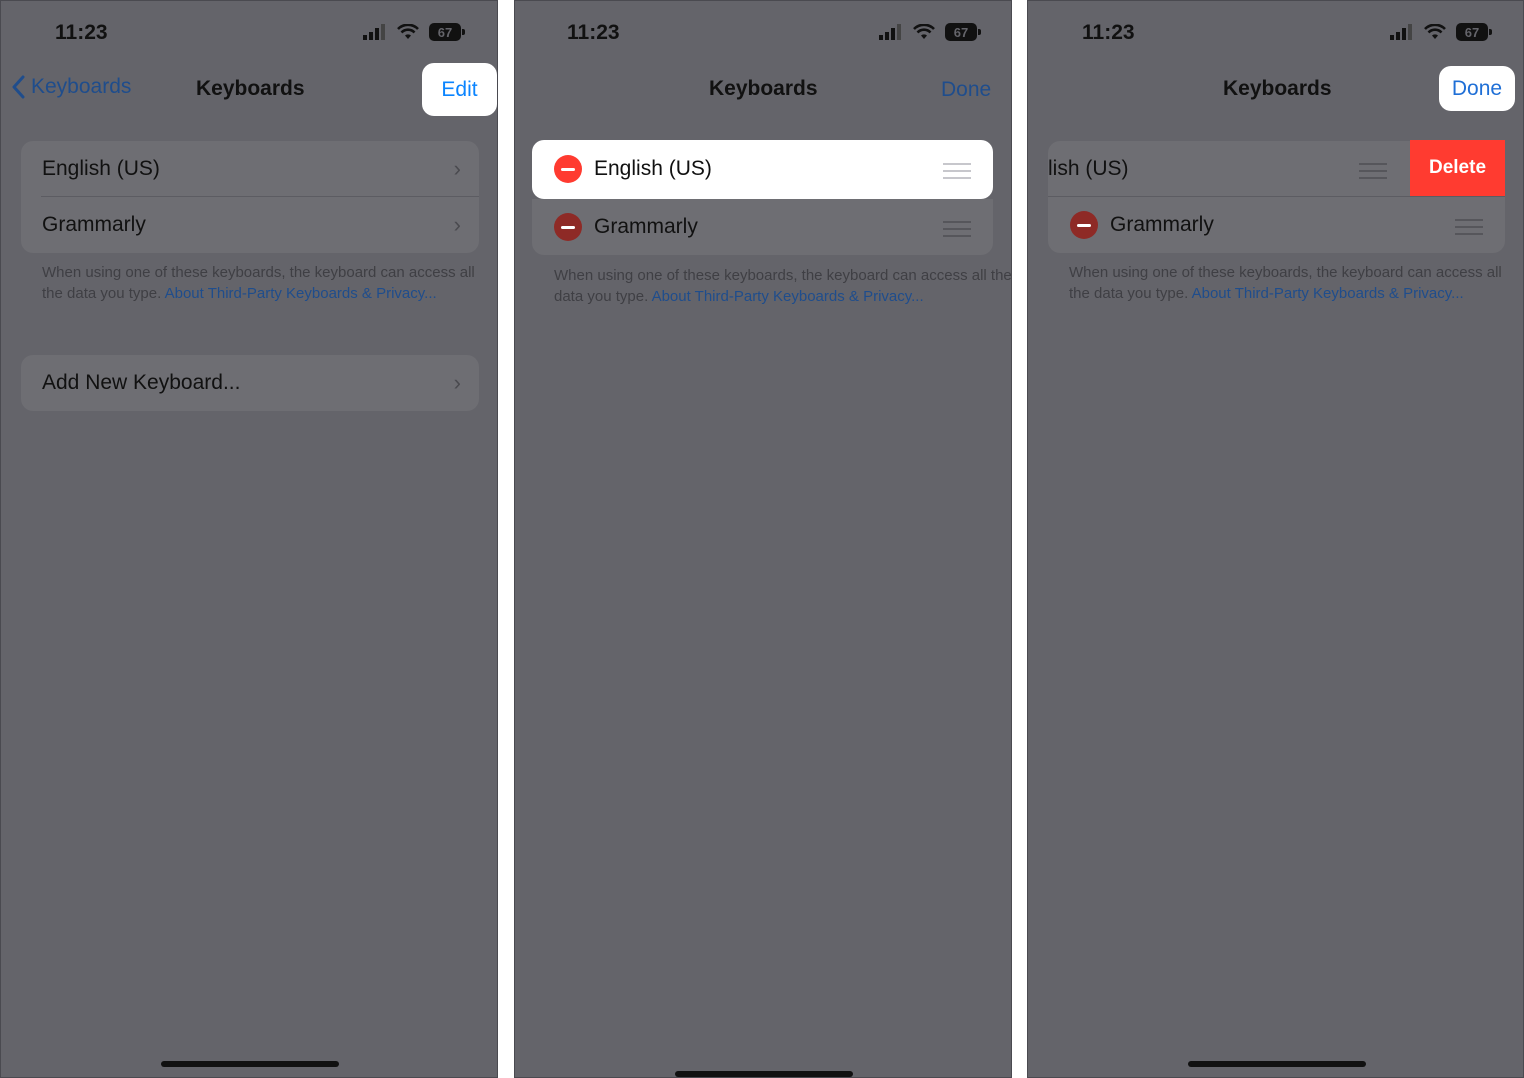 The width and height of the screenshot is (1524, 1078). I want to click on add-keyboard-group: Add New Keyboard... ›, so click(250, 383).